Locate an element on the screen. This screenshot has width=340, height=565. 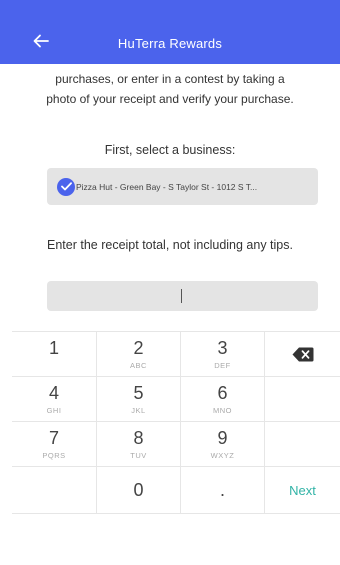
key-1: 1 is located at coordinates (54, 354).